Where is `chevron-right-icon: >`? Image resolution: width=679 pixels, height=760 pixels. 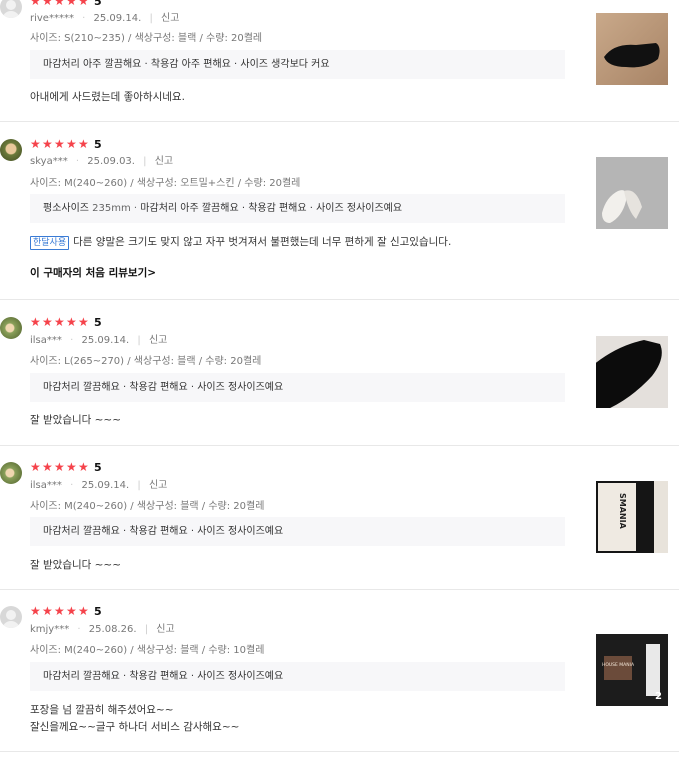 chevron-right-icon: > is located at coordinates (152, 273).